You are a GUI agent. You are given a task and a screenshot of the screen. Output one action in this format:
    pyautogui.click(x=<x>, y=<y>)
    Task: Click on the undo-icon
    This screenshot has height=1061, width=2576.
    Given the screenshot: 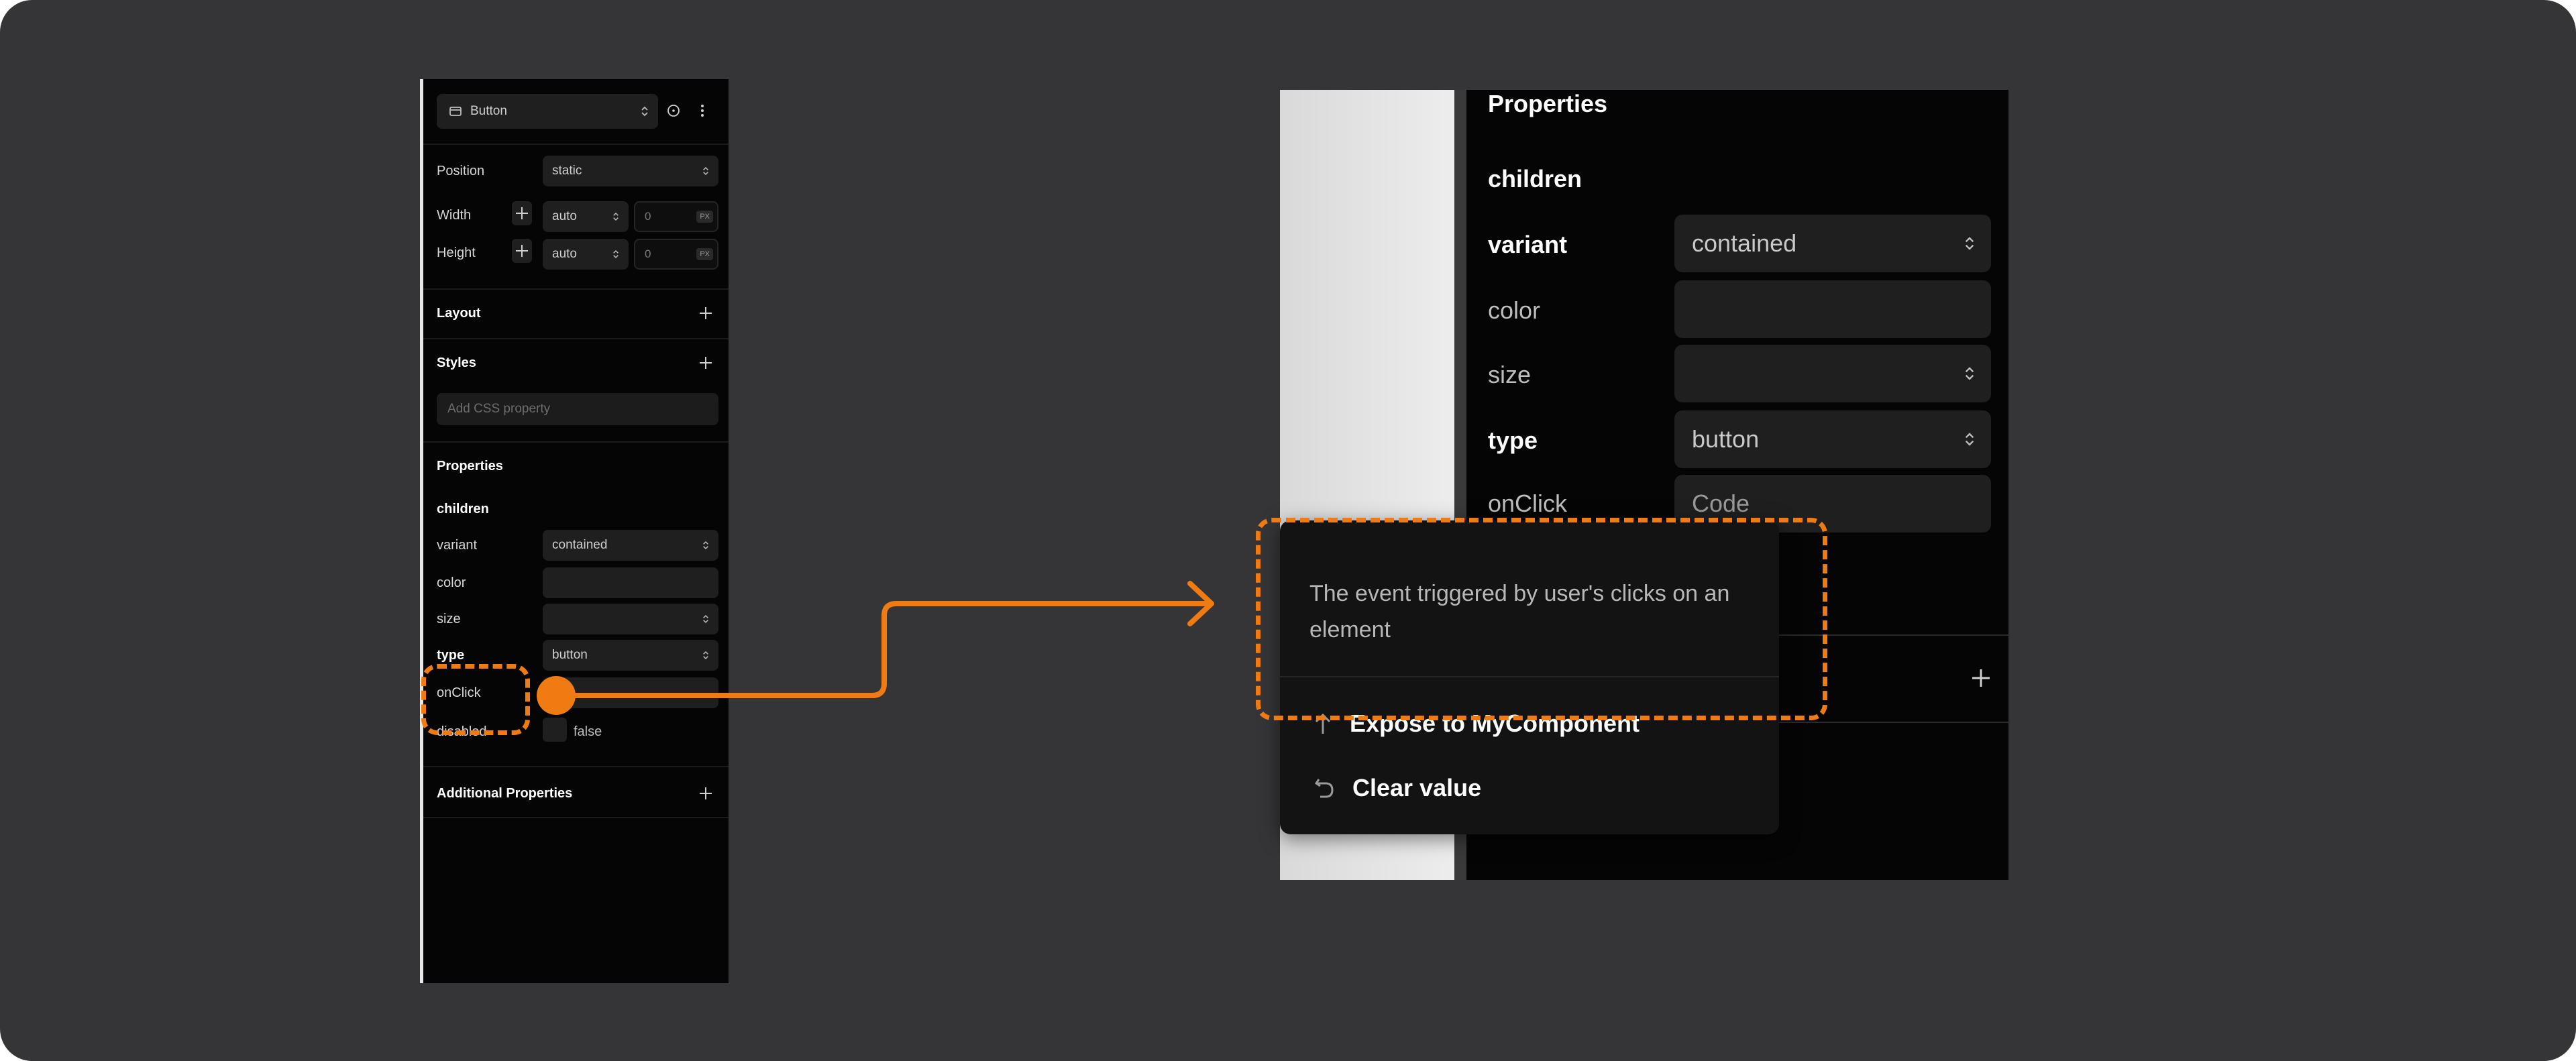 What is the action you would take?
    pyautogui.click(x=1324, y=788)
    